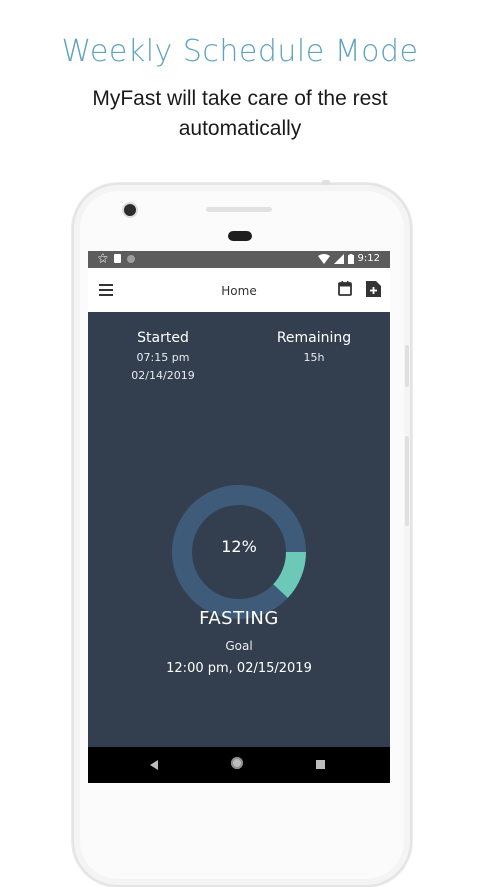  I want to click on started-date: 02/14/2019, so click(163, 375).